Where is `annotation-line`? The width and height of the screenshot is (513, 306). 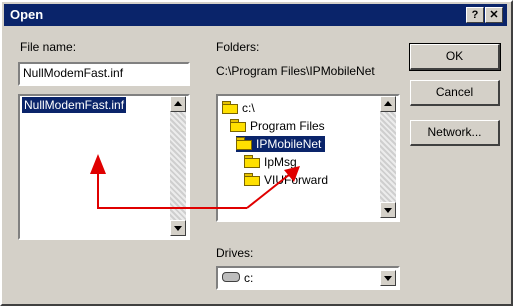
annotation-line is located at coordinates (172, 185).